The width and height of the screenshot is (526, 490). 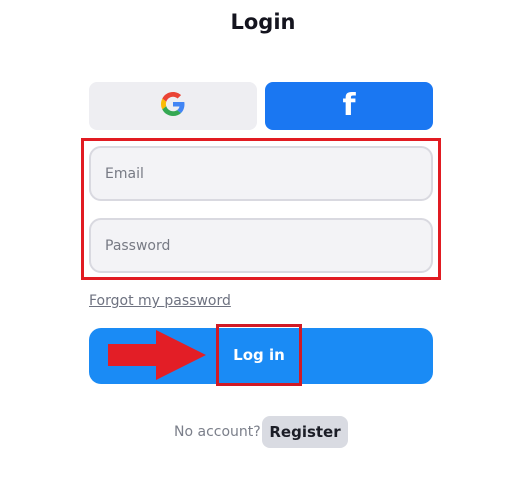 I want to click on google-login-button, so click(x=173, y=106).